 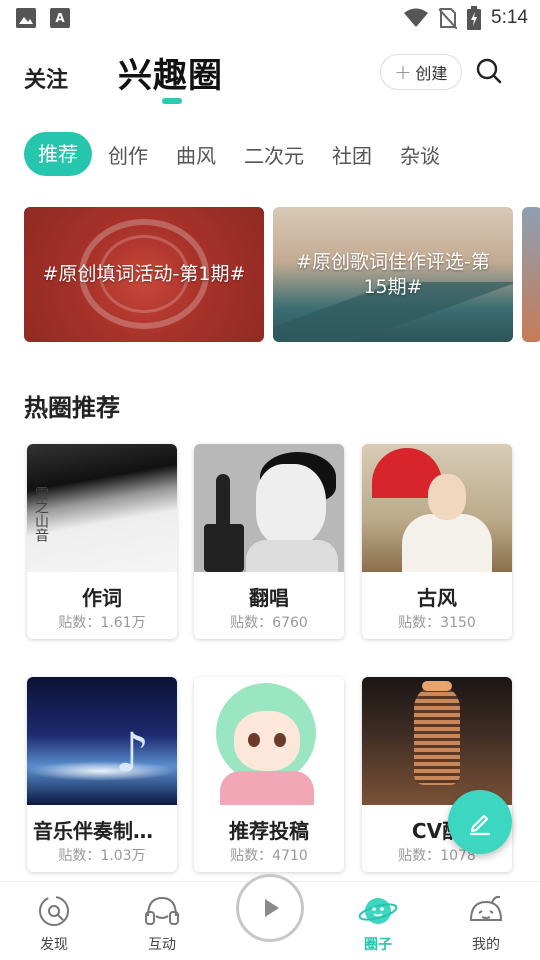 I want to click on create-button: + 创建, so click(x=421, y=72).